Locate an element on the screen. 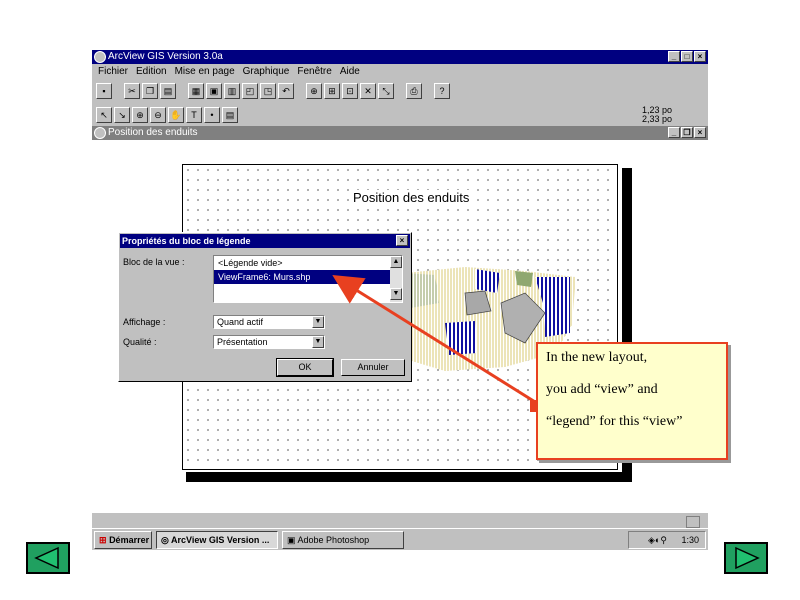 The height and width of the screenshot is (600, 800). prev-slide-button is located at coordinates (48, 558).